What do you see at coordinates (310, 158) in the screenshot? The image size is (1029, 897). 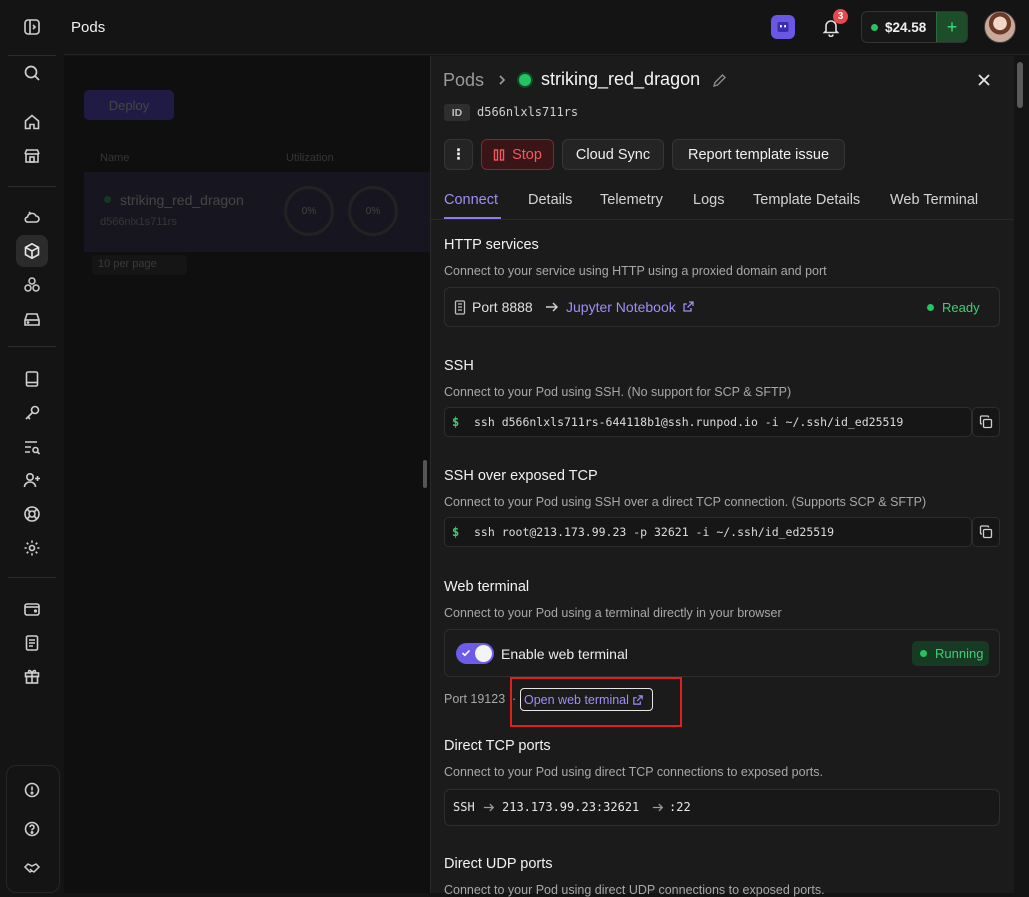 I see `column-header-utilization: Utilization` at bounding box center [310, 158].